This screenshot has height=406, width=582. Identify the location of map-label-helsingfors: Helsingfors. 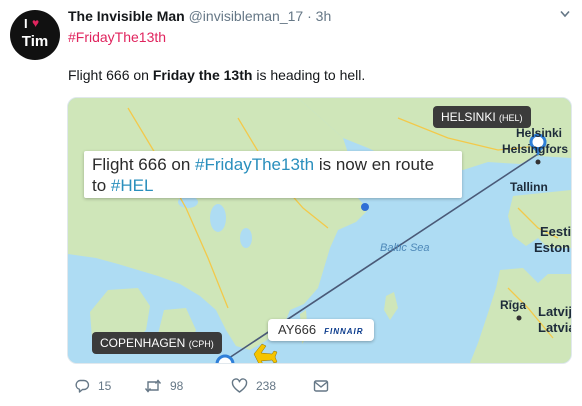
(535, 149).